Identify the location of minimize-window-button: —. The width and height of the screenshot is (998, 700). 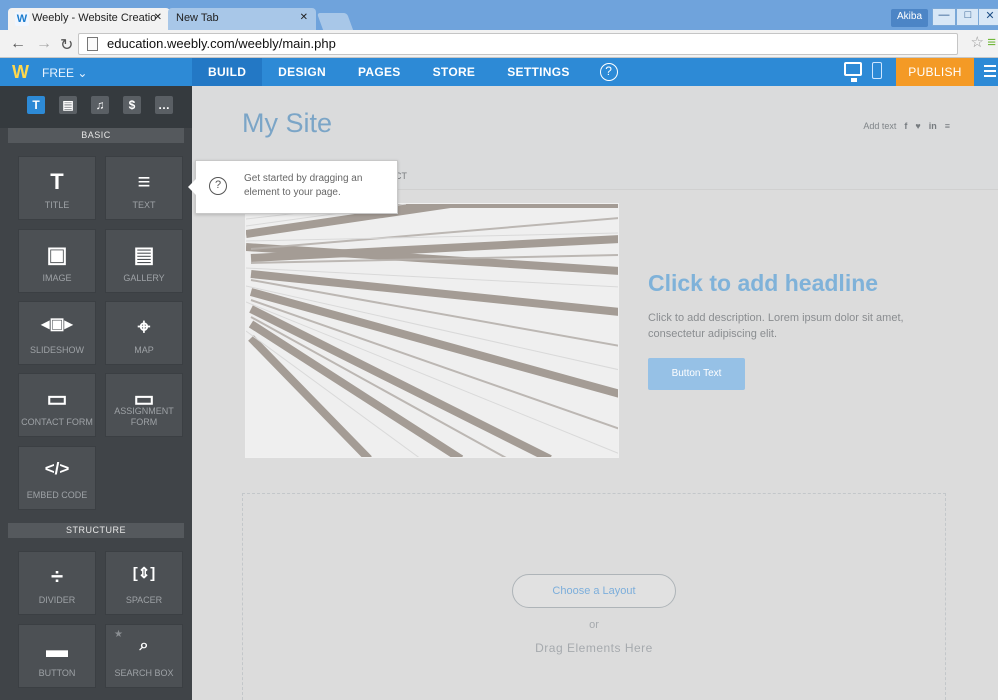
(944, 17).